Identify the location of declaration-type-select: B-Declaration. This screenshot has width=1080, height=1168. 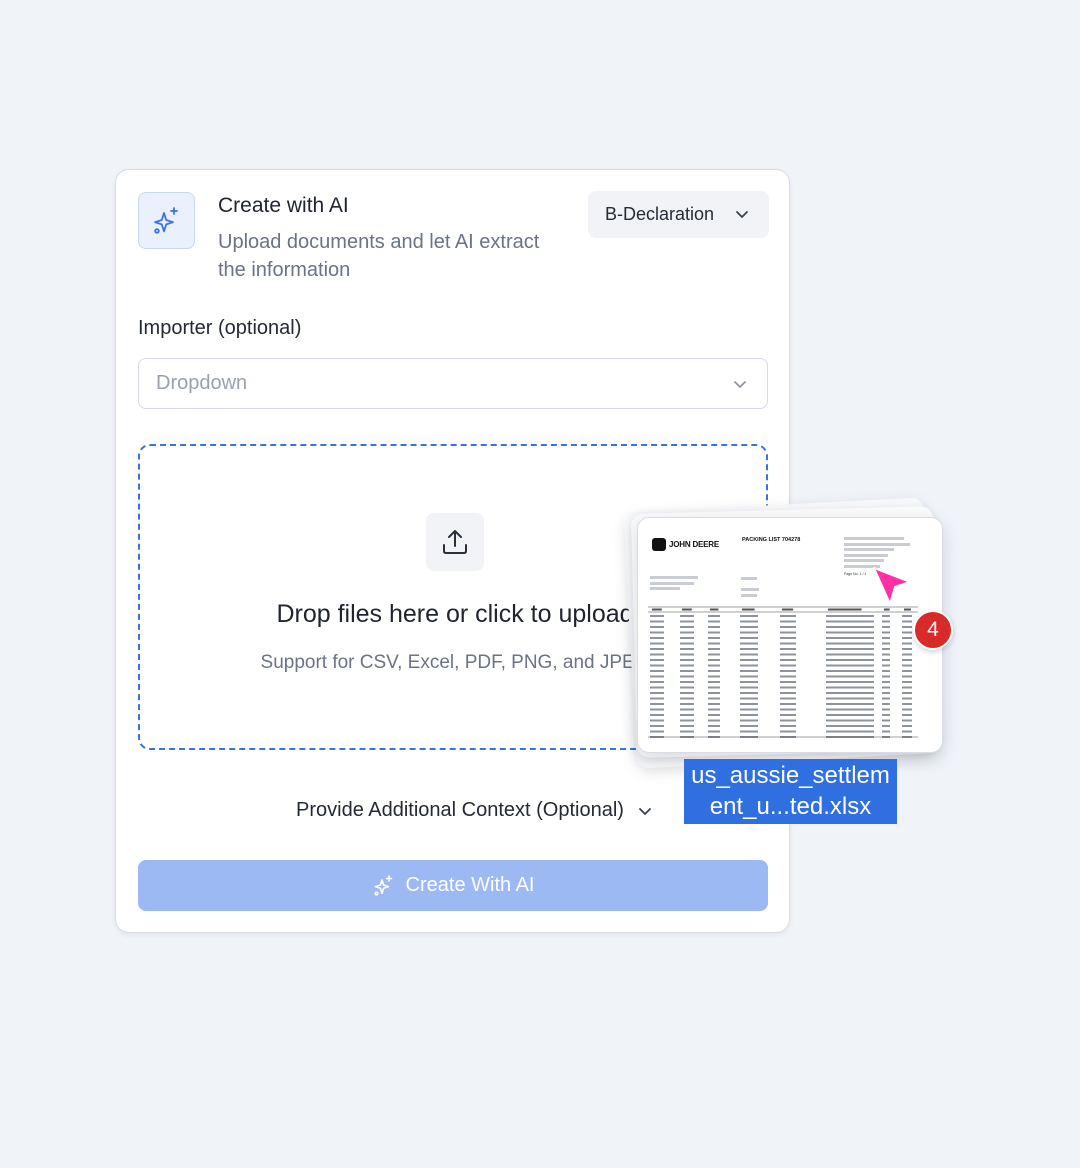
(678, 214).